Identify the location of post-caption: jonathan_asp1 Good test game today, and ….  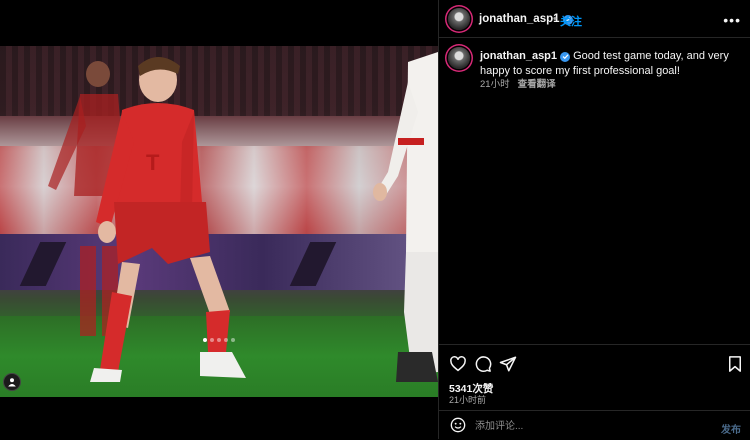
(608, 63).